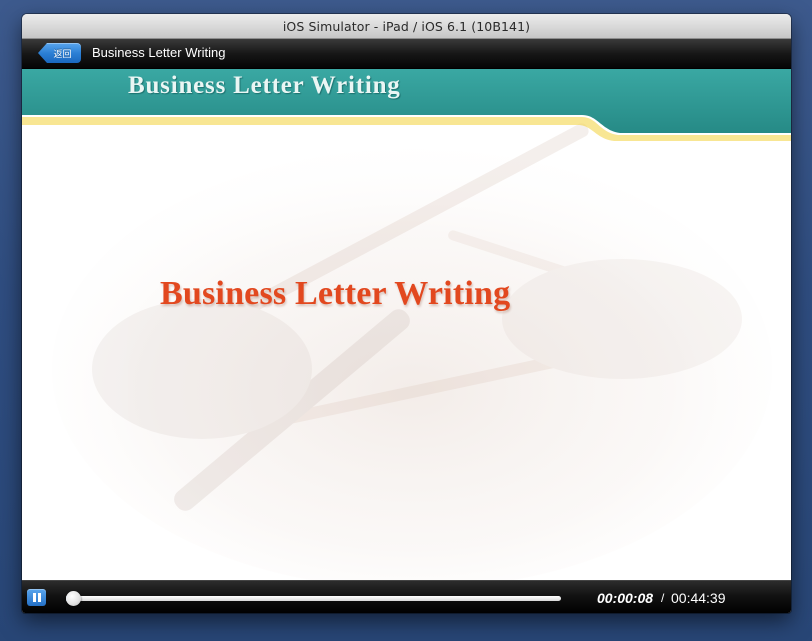 The image size is (812, 641). What do you see at coordinates (406, 54) in the screenshot?
I see `navigation-bar: 返回 Business Letter Writing` at bounding box center [406, 54].